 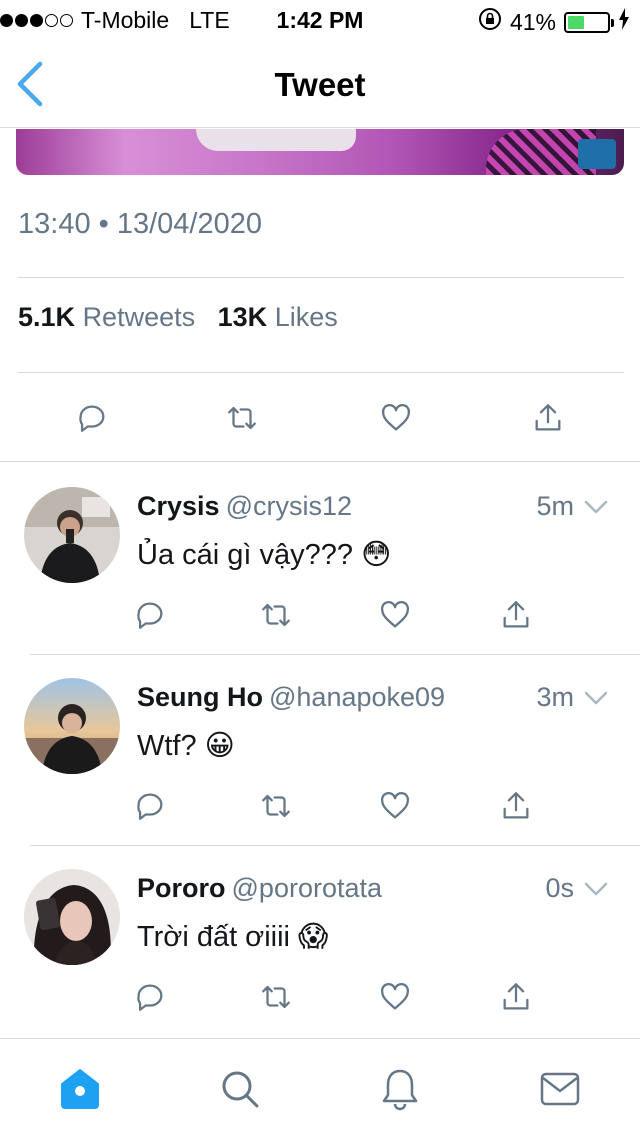 I want to click on reply-header: Pororo @pororotata, so click(x=259, y=888).